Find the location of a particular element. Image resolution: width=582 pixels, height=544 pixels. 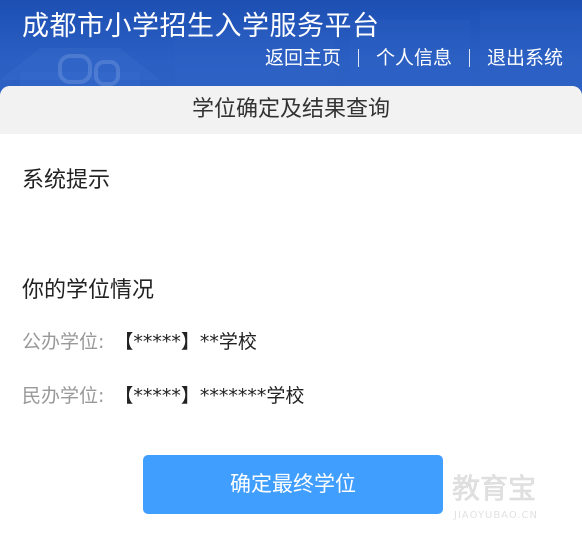

nav-home-link: 返回主页 is located at coordinates (303, 58).